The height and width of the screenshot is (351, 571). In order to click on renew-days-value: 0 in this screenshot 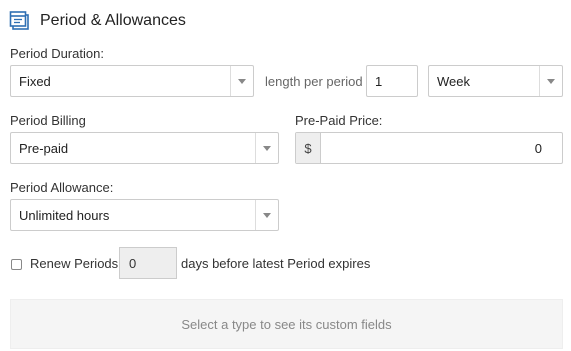, I will do `click(133, 263)`.